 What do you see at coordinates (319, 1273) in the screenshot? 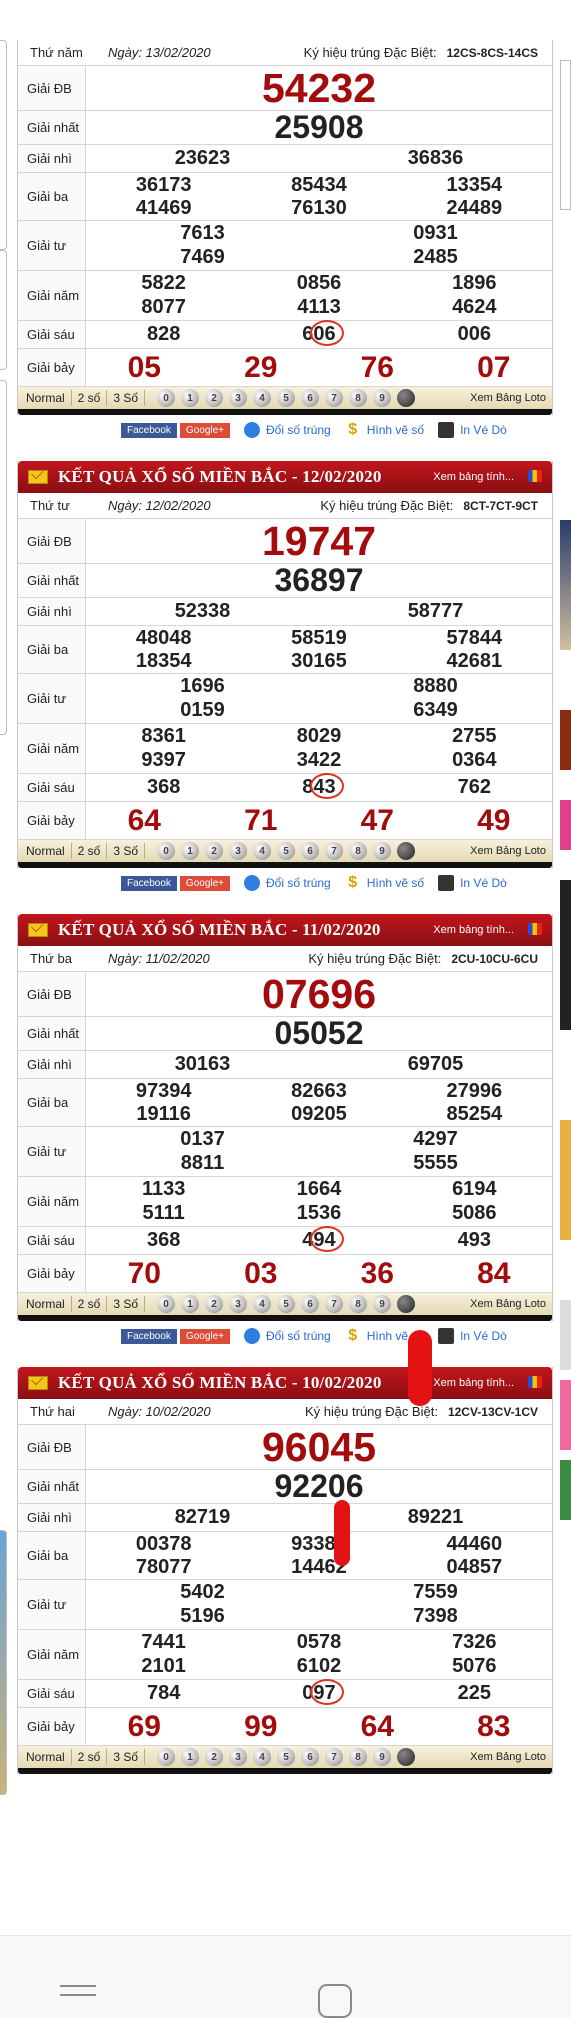
I see `prize-values: 70 03 36 84` at bounding box center [319, 1273].